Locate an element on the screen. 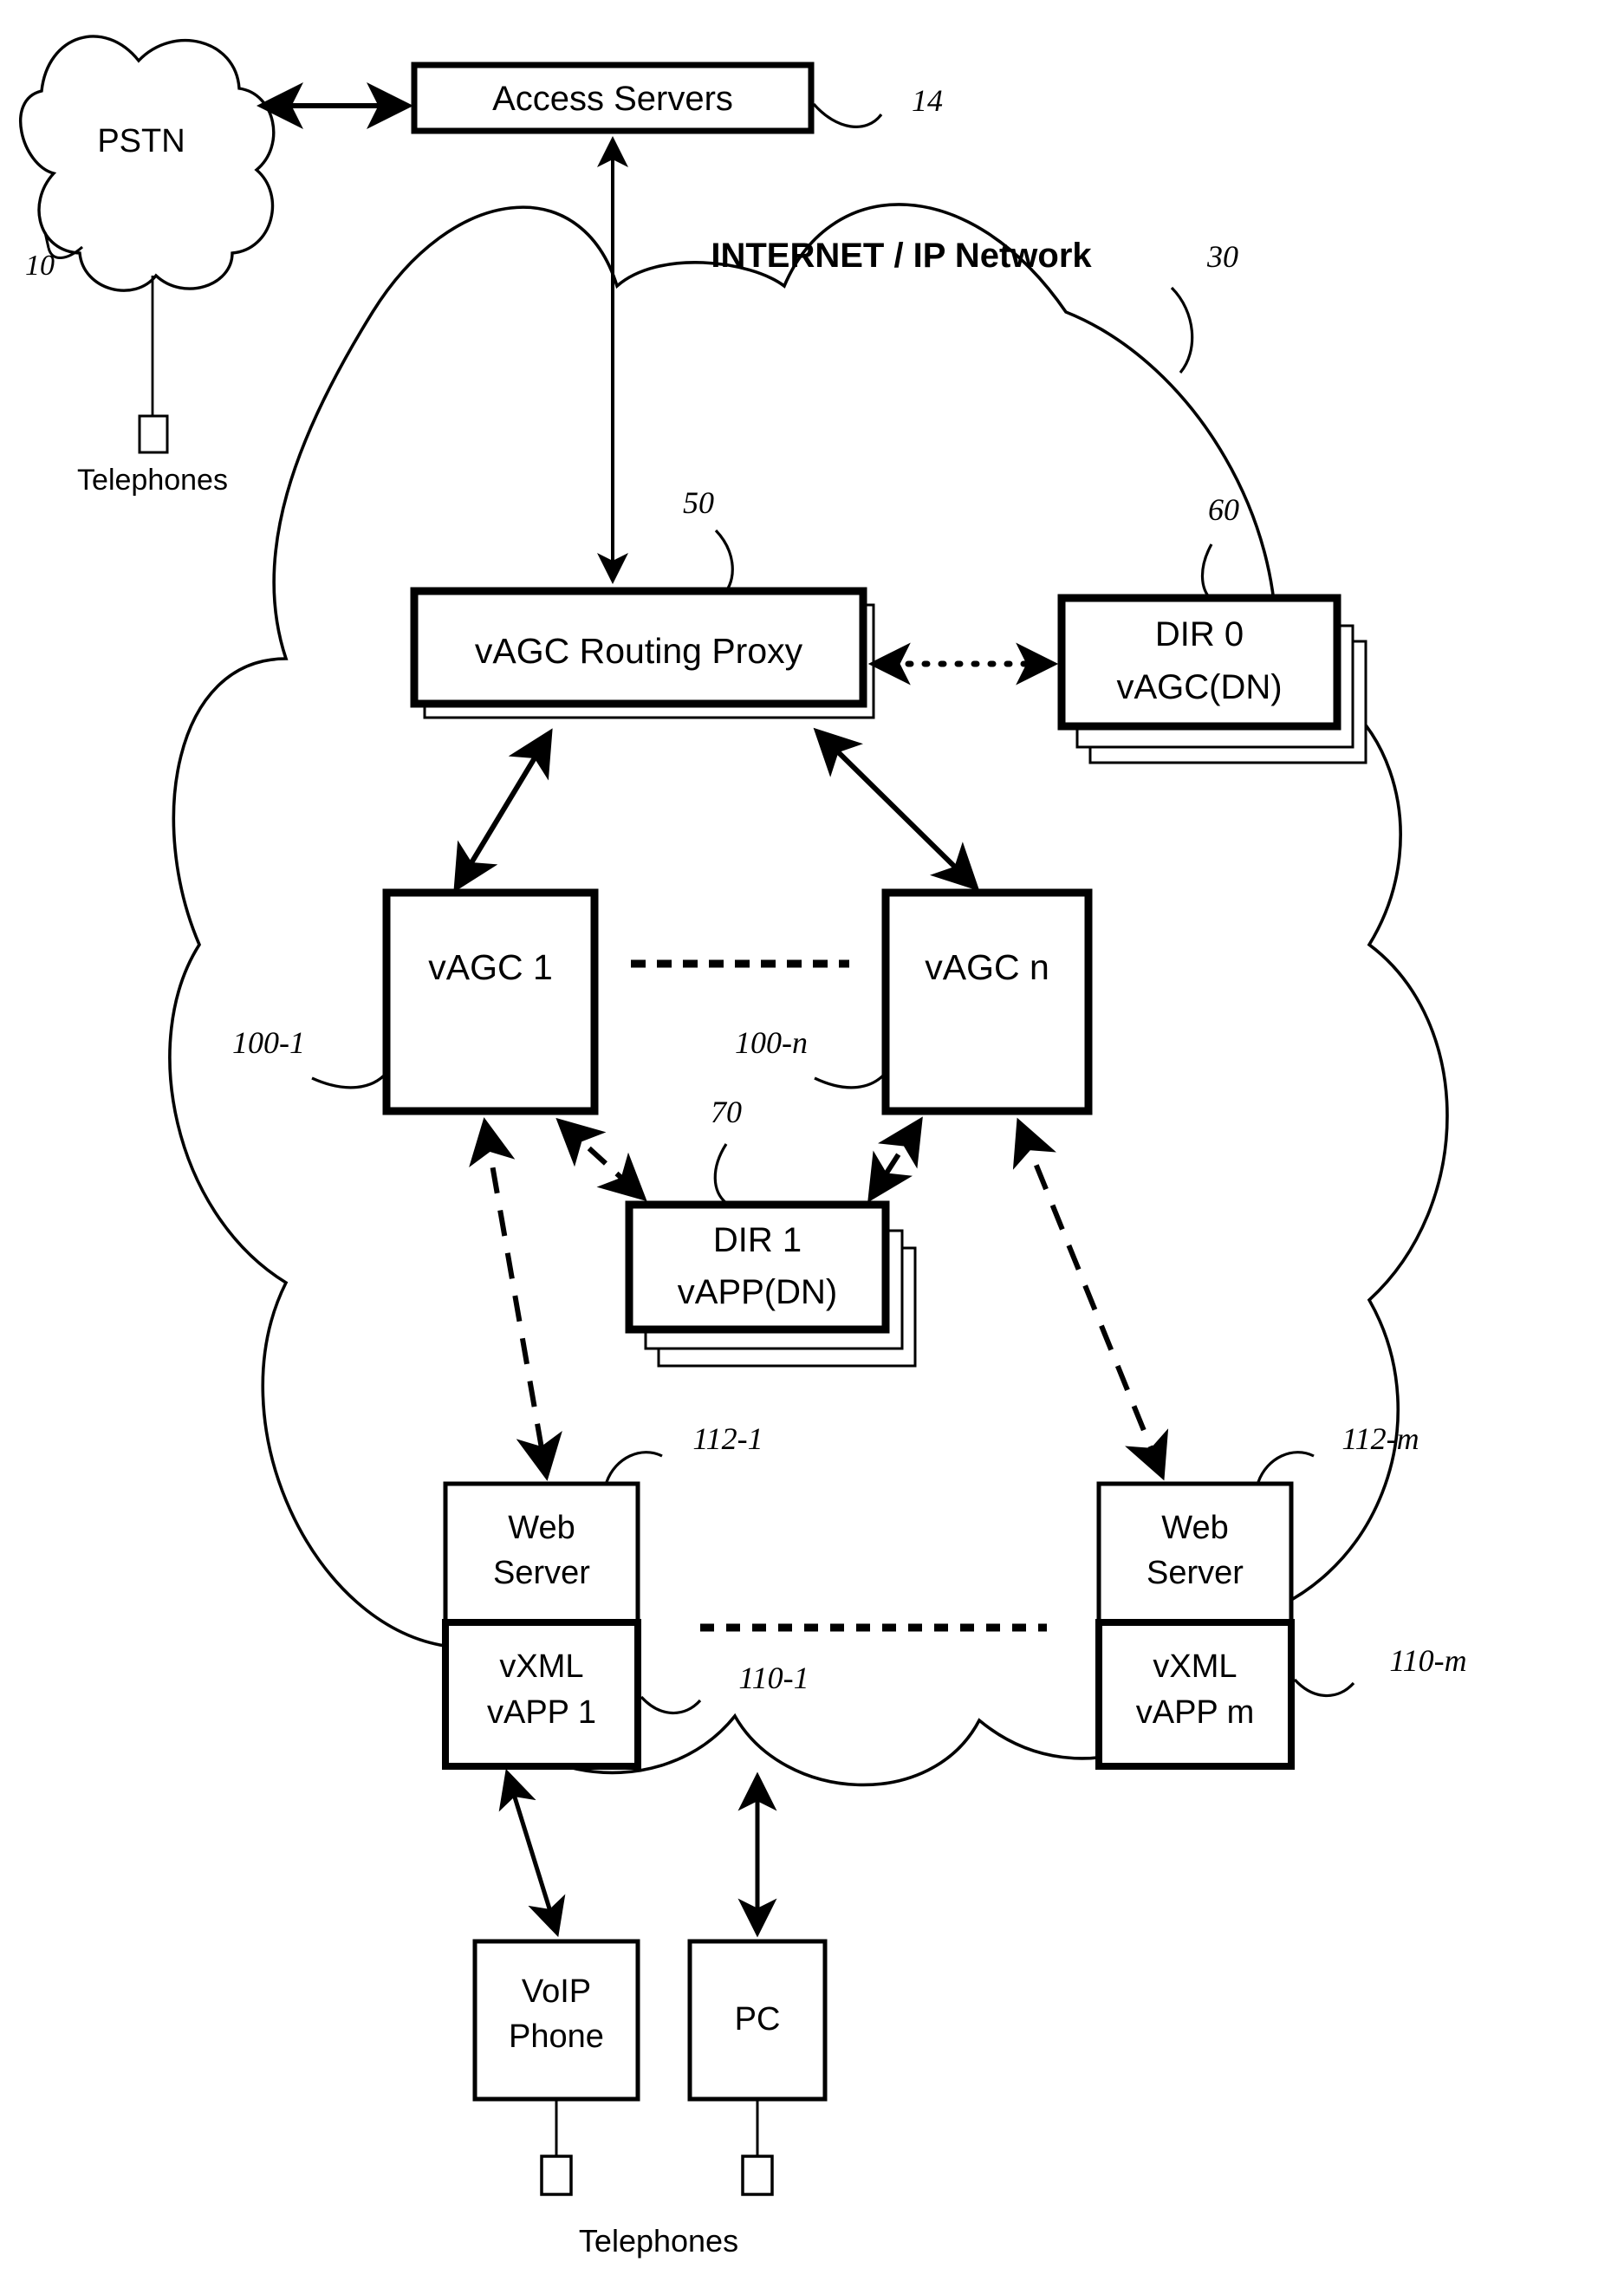 This screenshot has width=1624, height=2275. web-server-m-label-line1: Web is located at coordinates (1194, 1528).